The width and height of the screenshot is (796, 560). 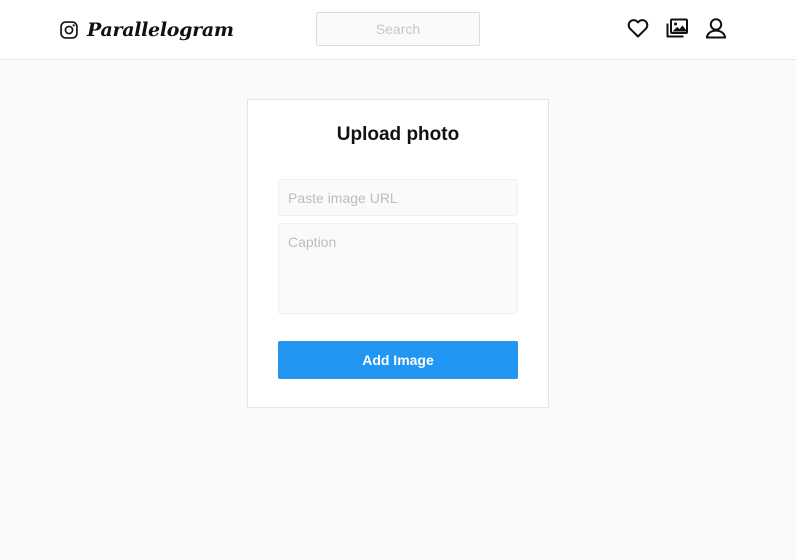 What do you see at coordinates (638, 28) in the screenshot?
I see `heart-icon` at bounding box center [638, 28].